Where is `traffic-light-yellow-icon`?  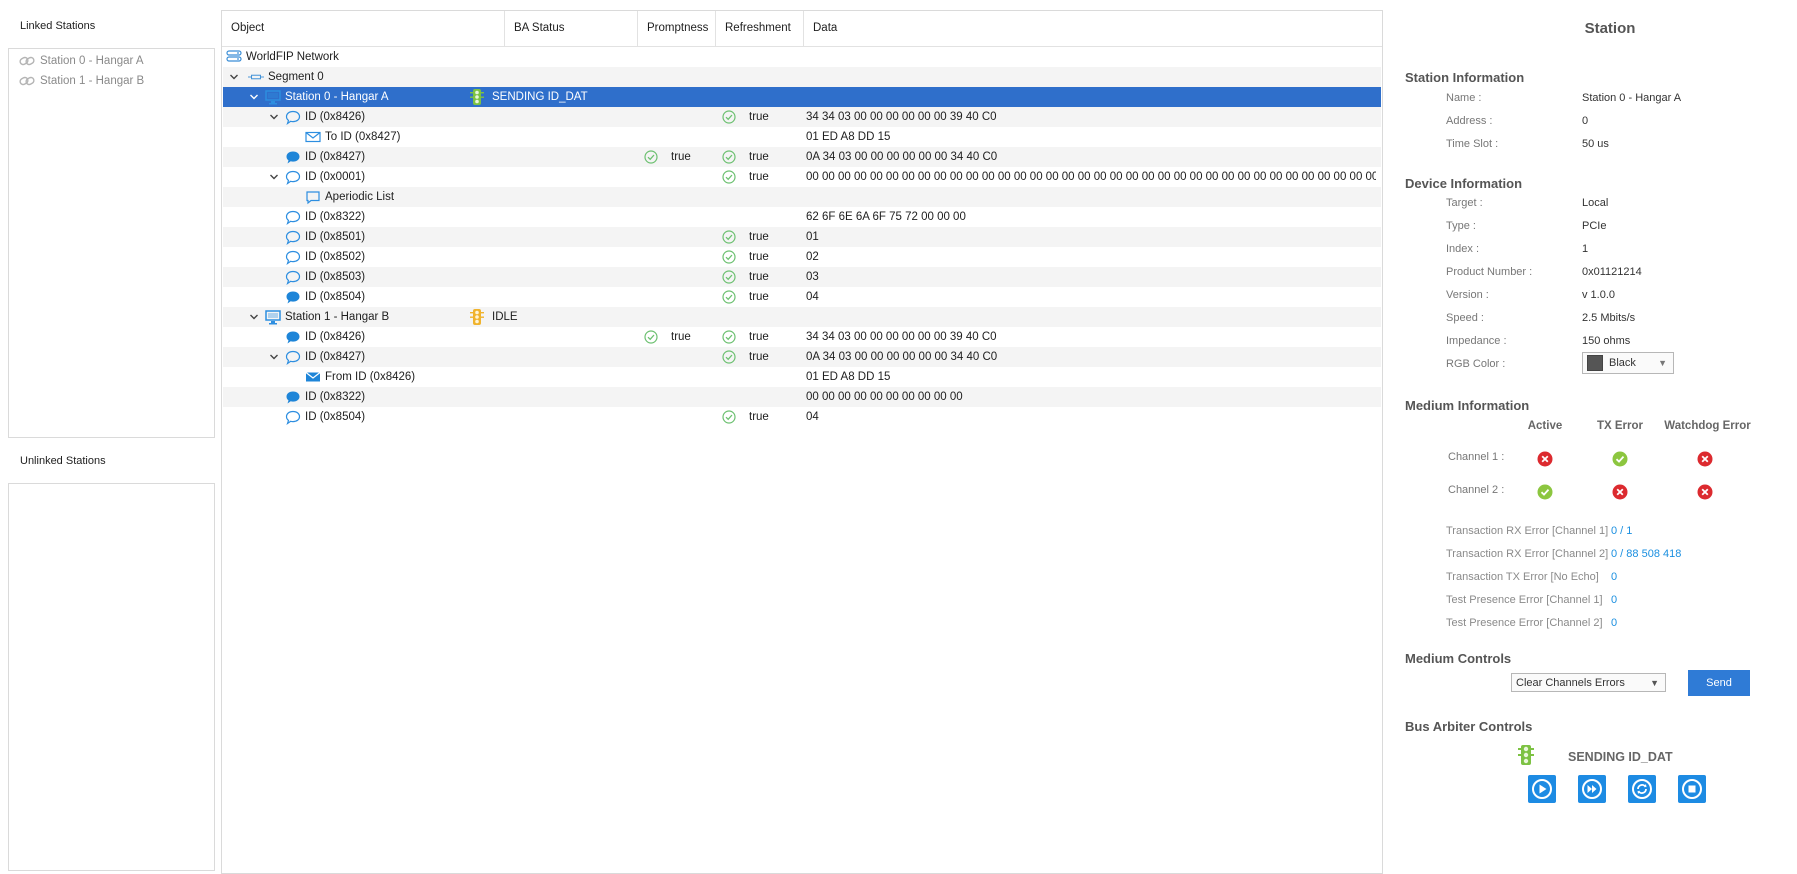
traffic-light-yellow-icon is located at coordinates (477, 317).